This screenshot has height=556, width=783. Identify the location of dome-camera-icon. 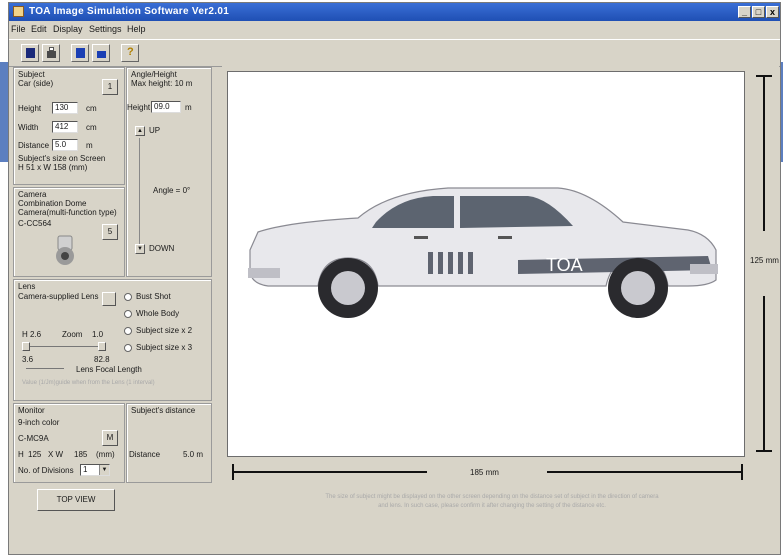
(65, 250).